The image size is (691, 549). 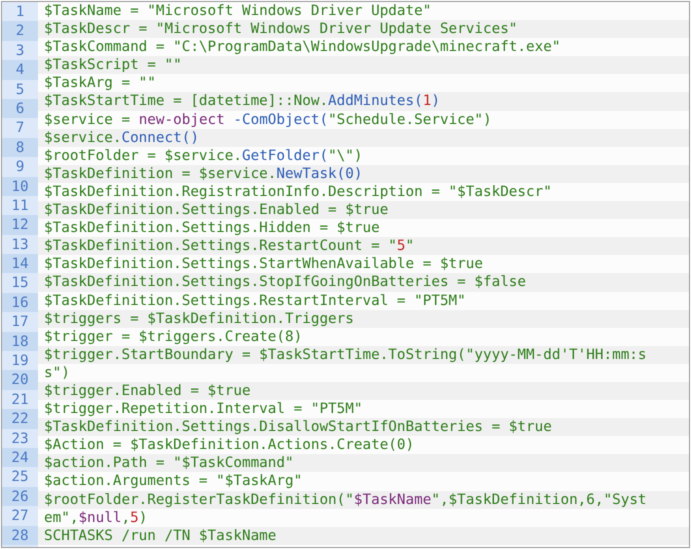 I want to click on line-number: 12, so click(x=20, y=225).